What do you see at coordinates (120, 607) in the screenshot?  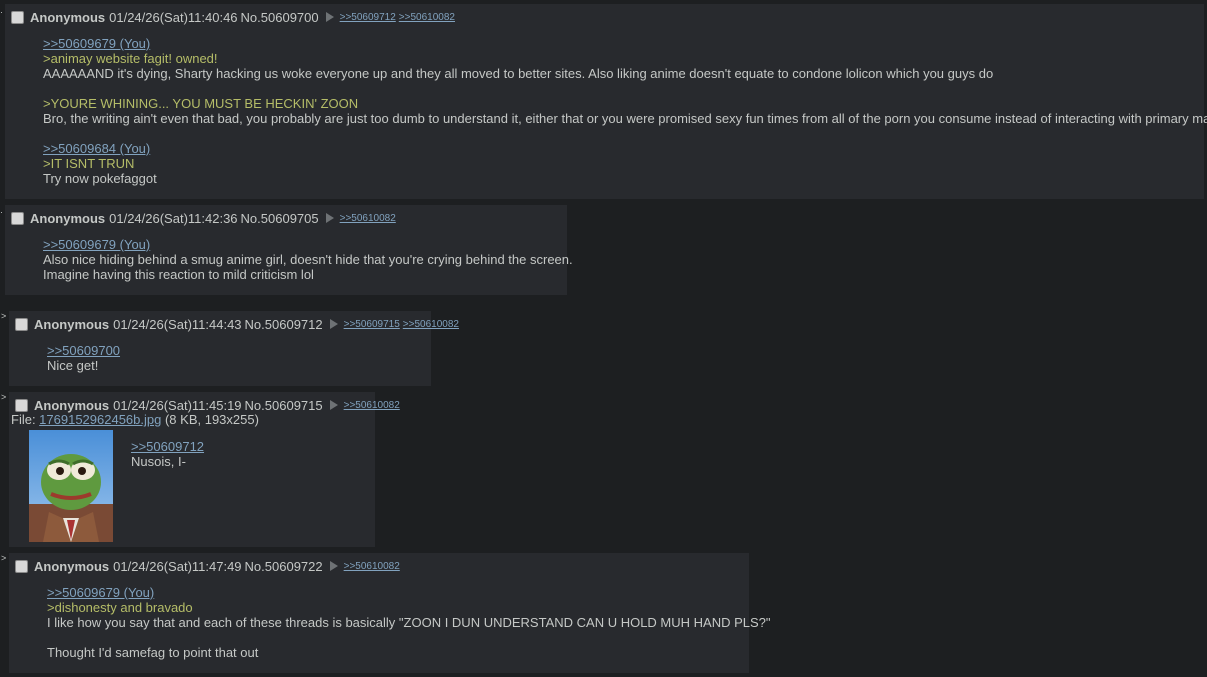 I see `greentext: >dishonesty and bravado` at bounding box center [120, 607].